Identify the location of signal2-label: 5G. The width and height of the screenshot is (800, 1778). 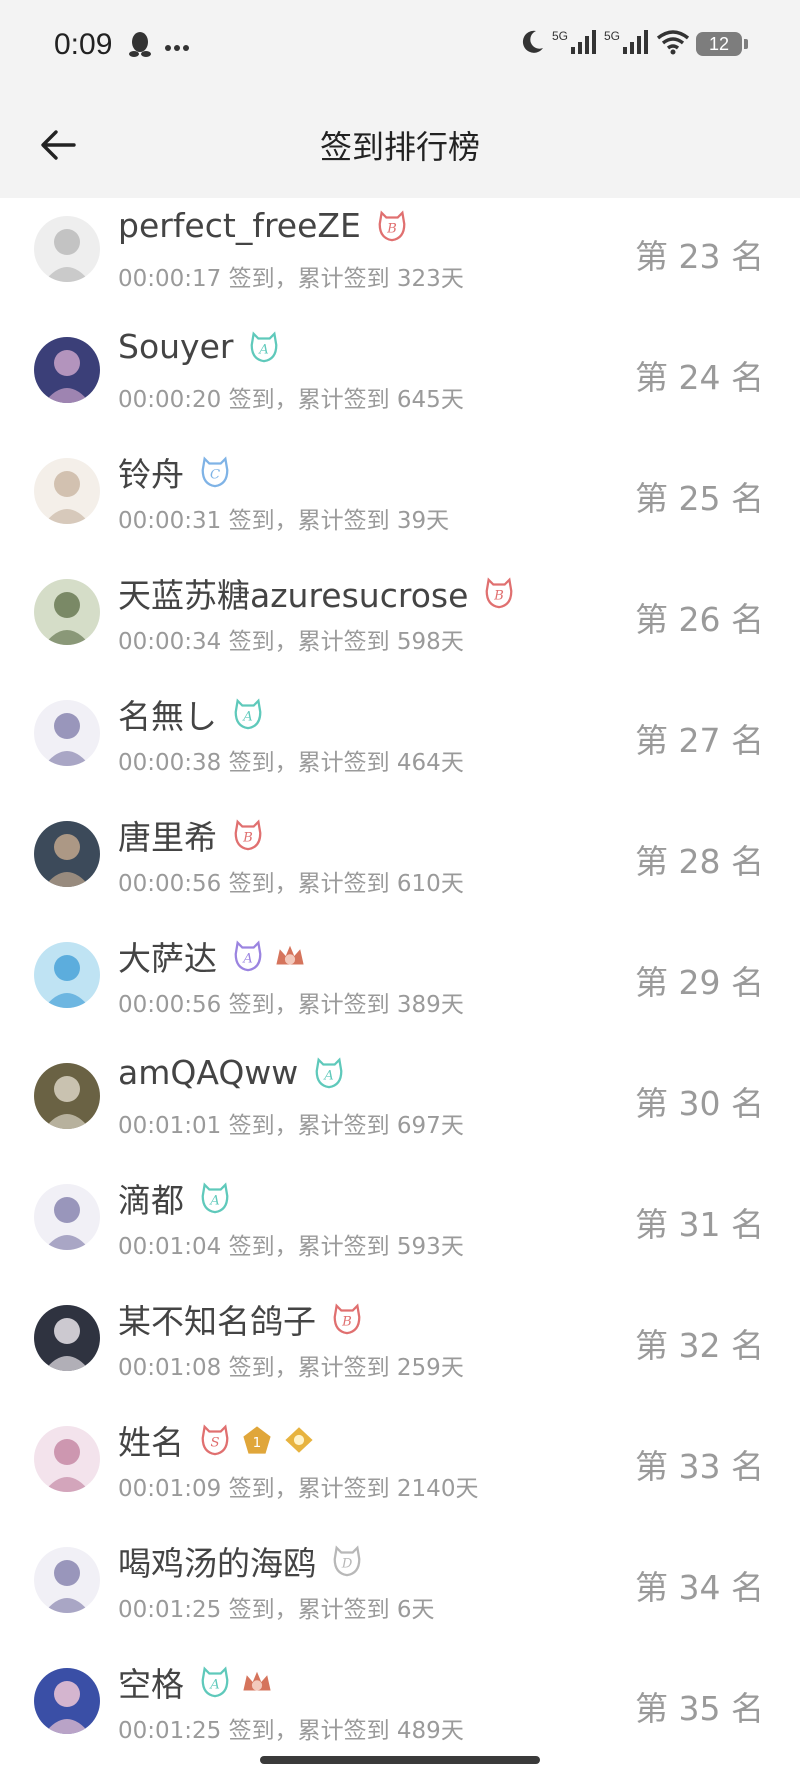
(611, 36).